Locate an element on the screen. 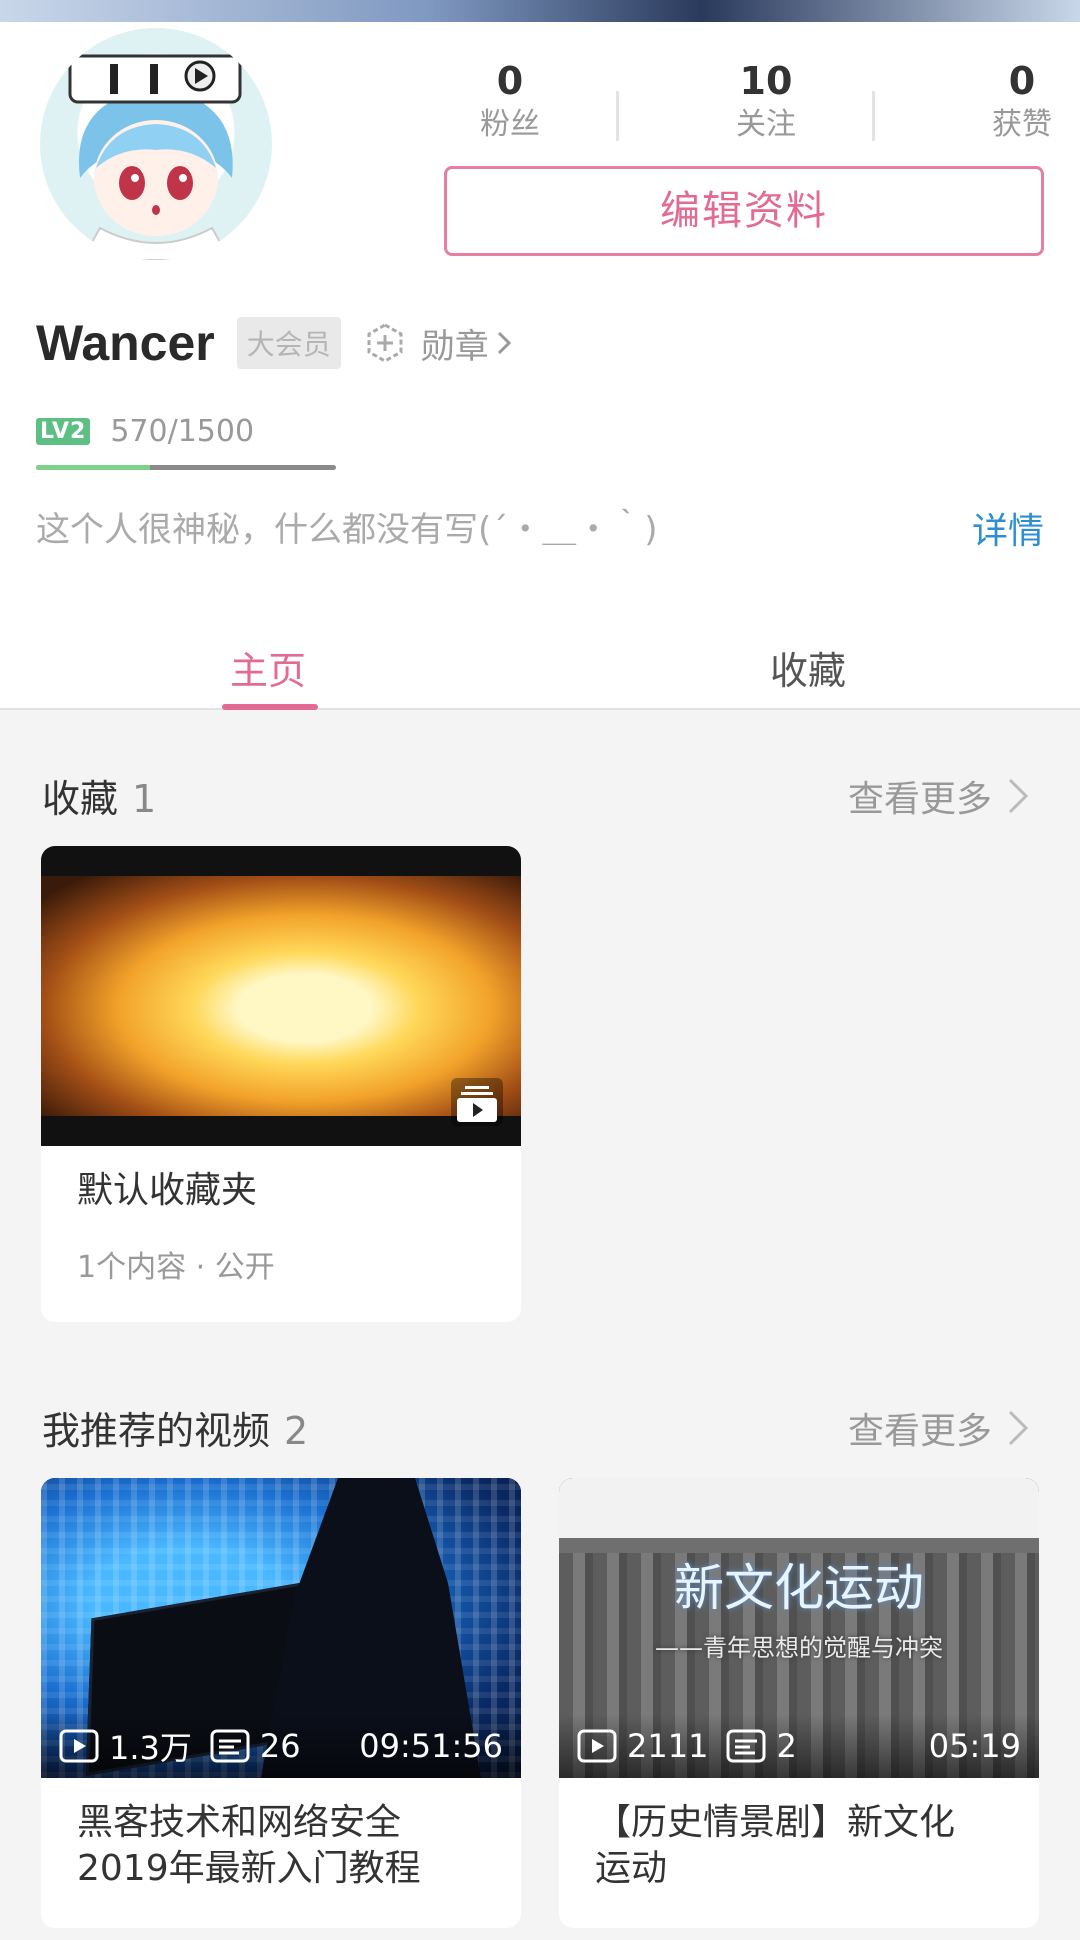  thumbnail-title: 新文化运动 is located at coordinates (799, 1588).